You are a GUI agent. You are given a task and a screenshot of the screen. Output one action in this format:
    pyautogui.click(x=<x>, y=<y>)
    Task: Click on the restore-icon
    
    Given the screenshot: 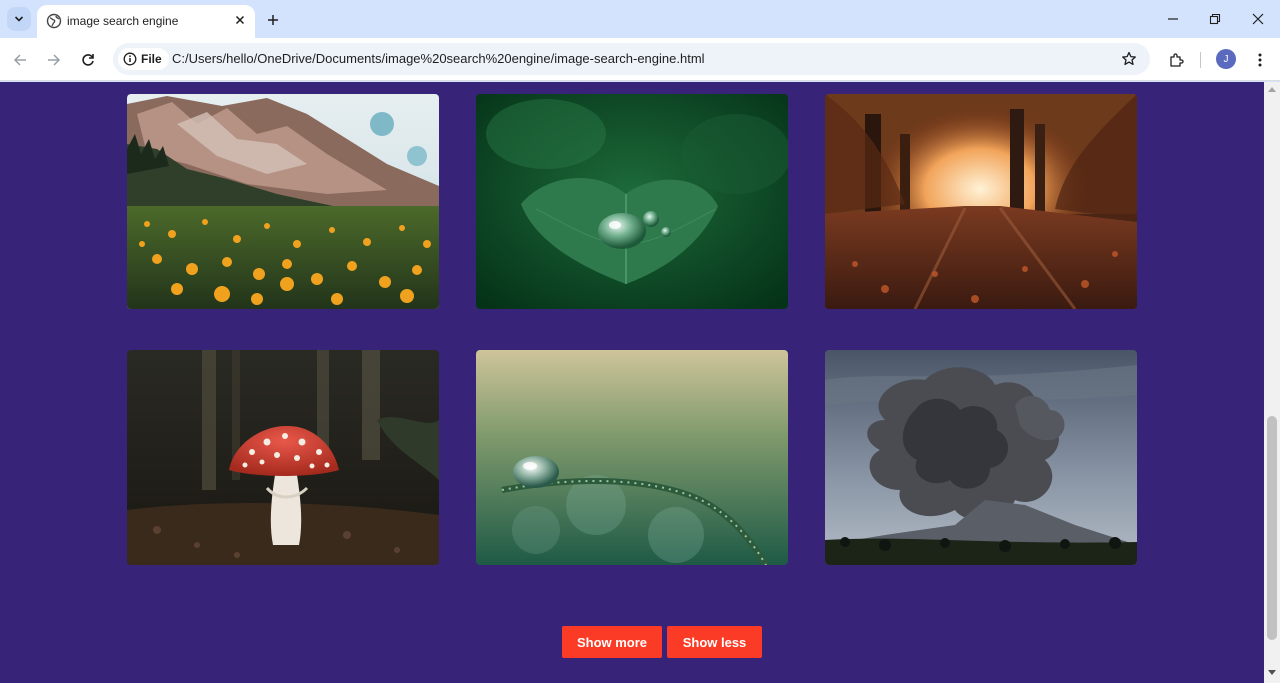 What is the action you would take?
    pyautogui.click(x=1215, y=19)
    